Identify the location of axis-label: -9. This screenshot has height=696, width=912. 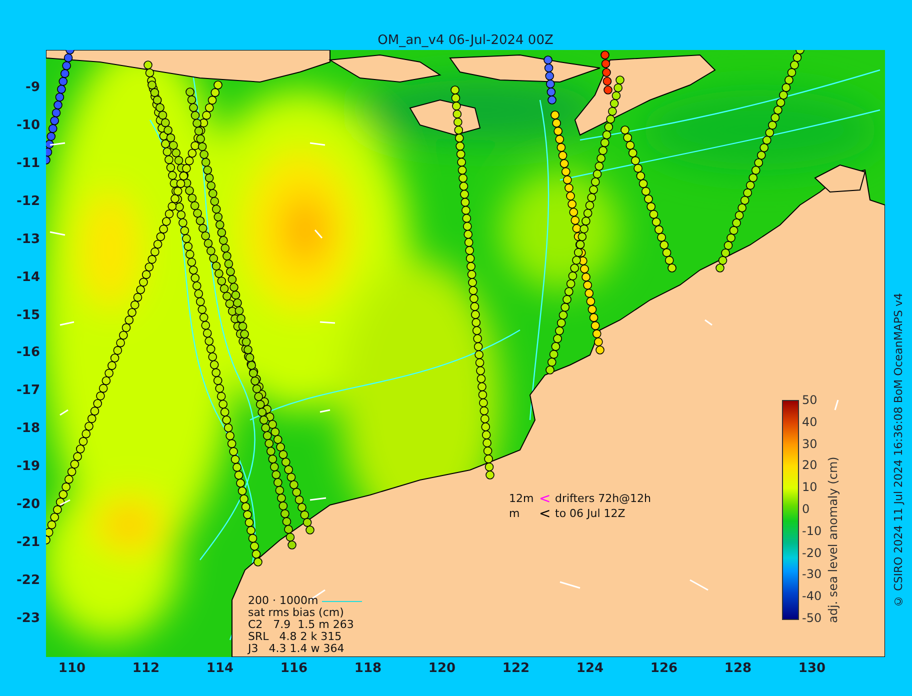
(33, 88).